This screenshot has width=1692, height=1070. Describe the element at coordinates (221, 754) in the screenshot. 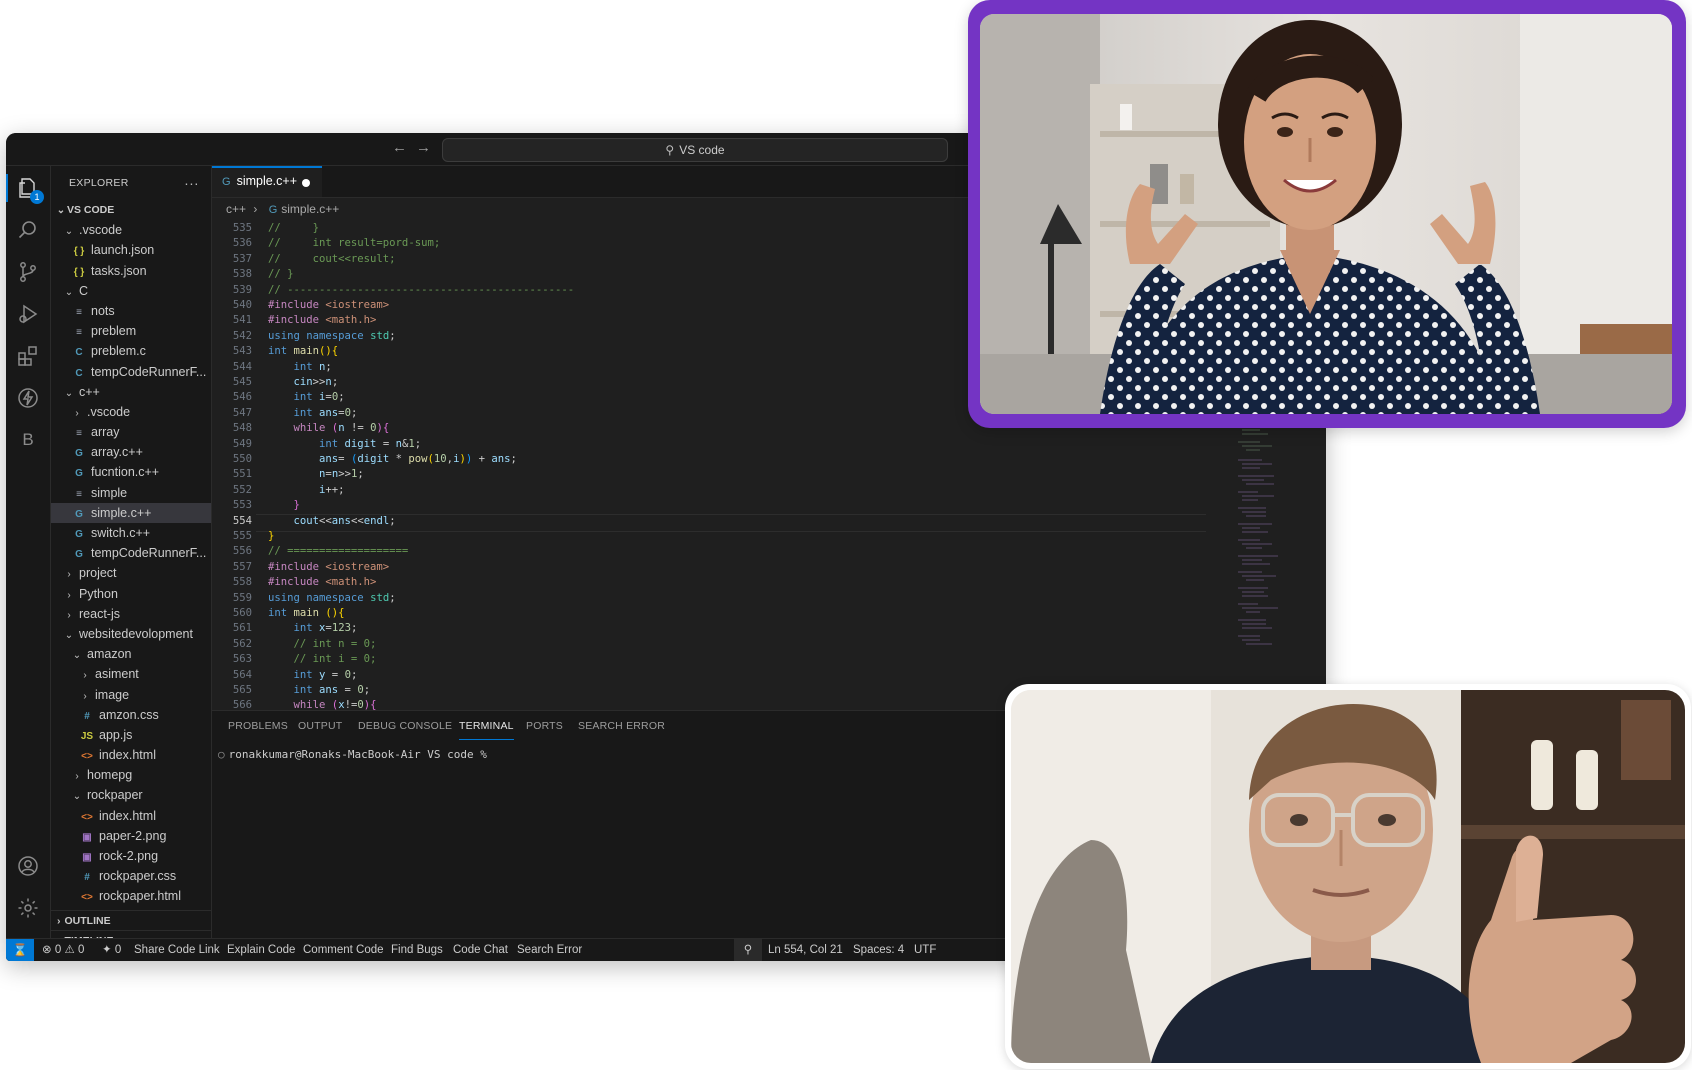

I see `terminal-status-circle-icon: ○` at that location.